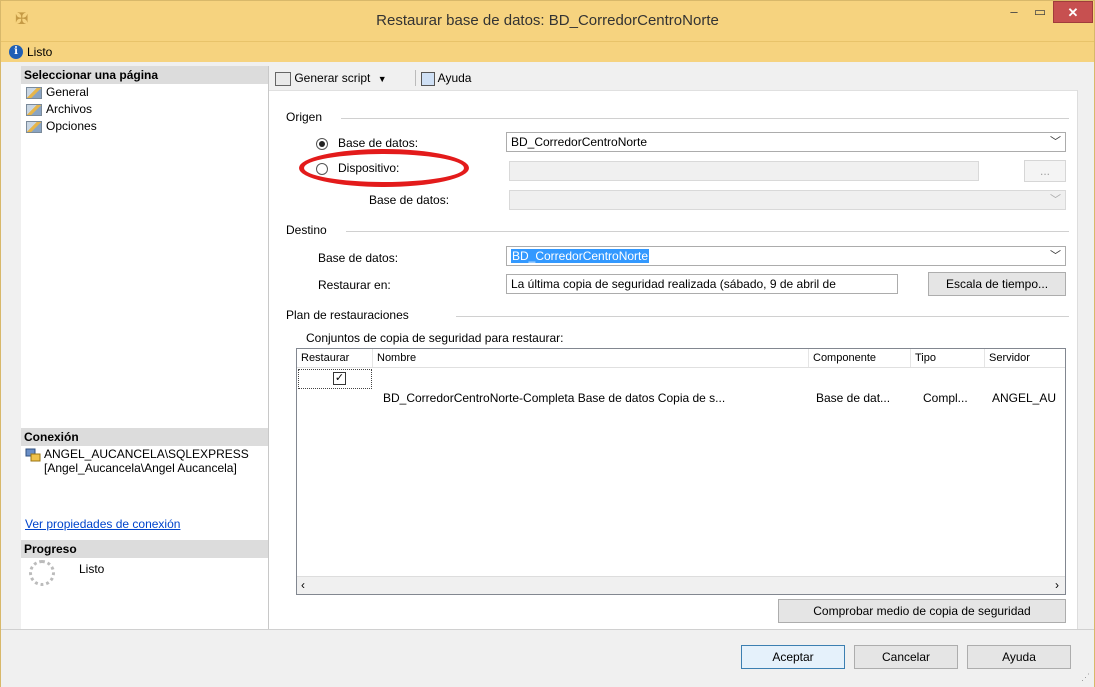 This screenshot has height=687, width=1095. What do you see at coordinates (1014, 12) in the screenshot?
I see `minimize-button: –` at bounding box center [1014, 12].